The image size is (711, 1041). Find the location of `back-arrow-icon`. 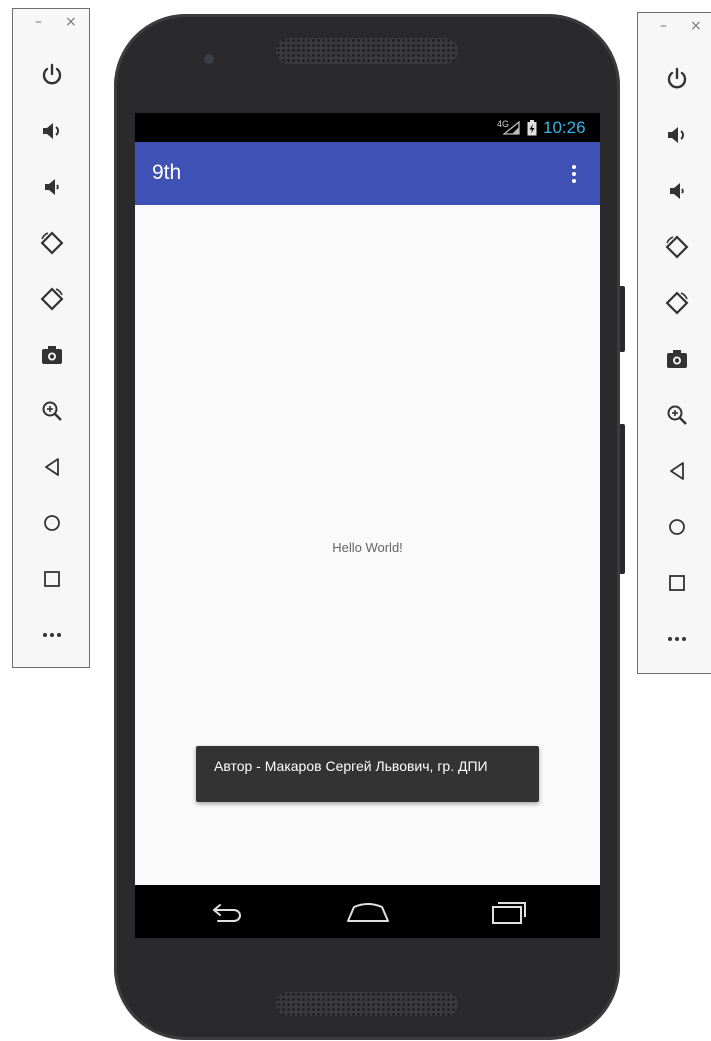

back-arrow-icon is located at coordinates (227, 913).